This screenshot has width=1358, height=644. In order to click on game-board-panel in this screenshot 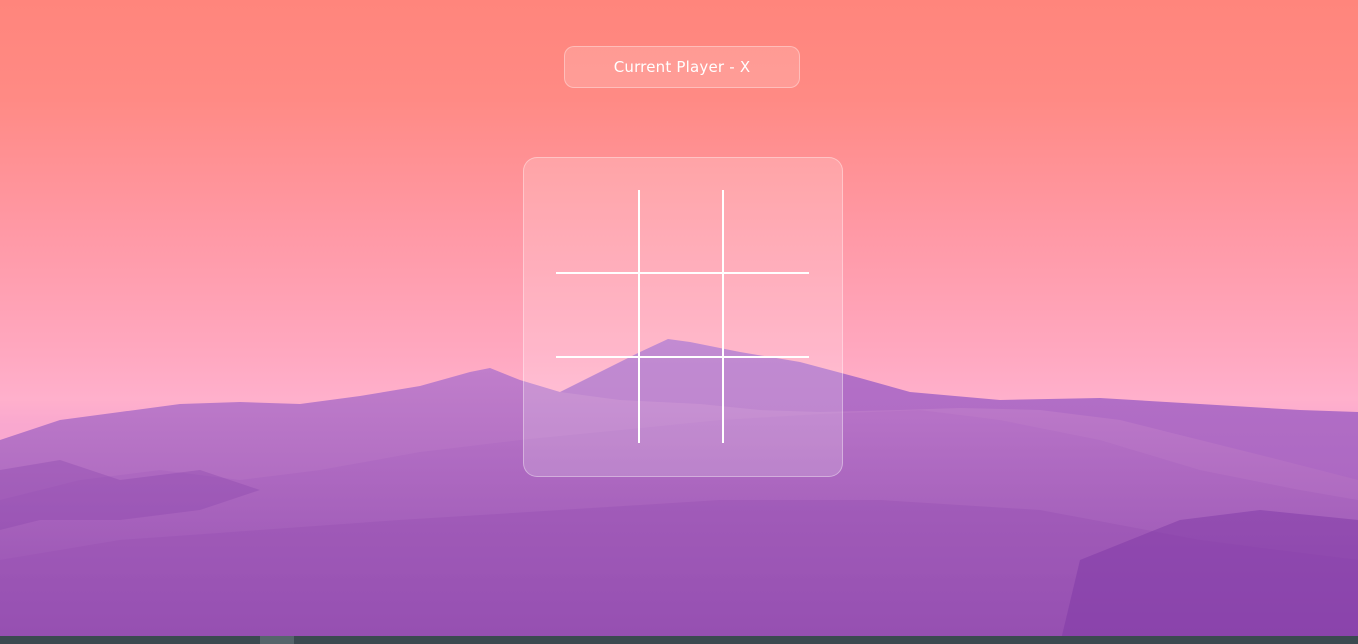, I will do `click(683, 317)`.